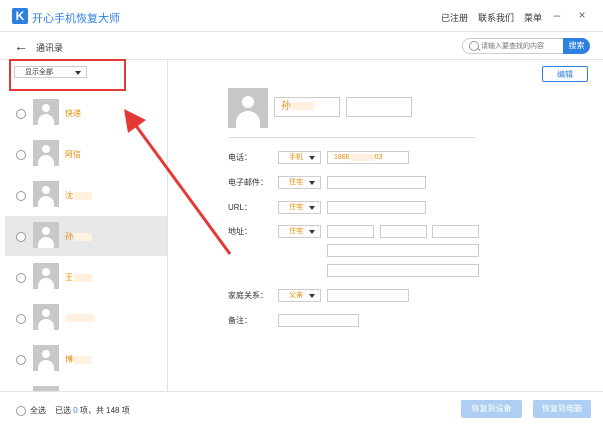 This screenshot has height=427, width=603. I want to click on url-input, so click(376, 207).